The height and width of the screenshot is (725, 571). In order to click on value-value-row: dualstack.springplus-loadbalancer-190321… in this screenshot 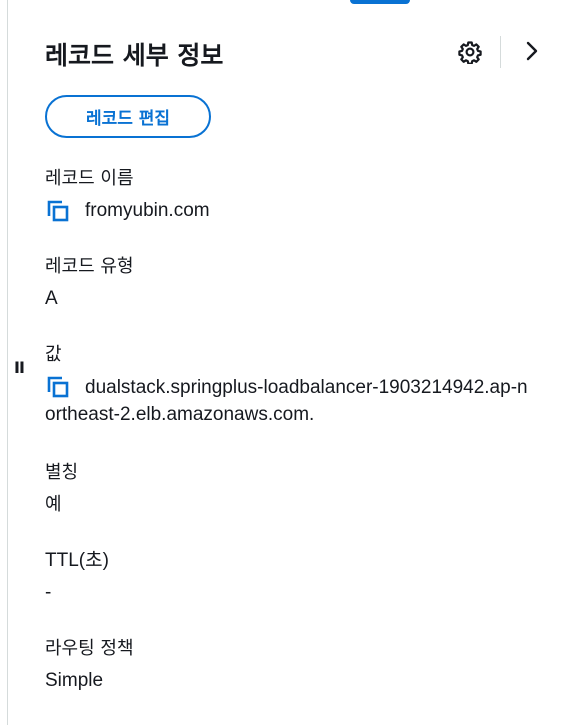, I will do `click(290, 401)`.